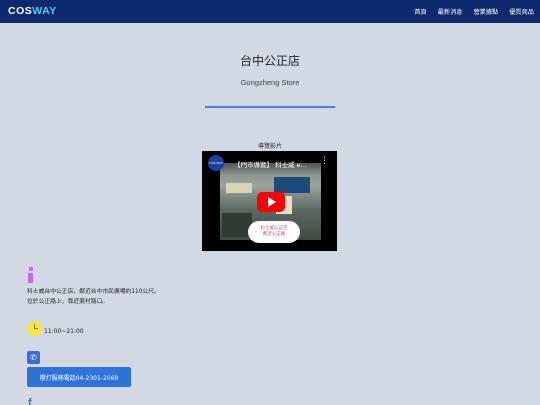 The width and height of the screenshot is (540, 405). Describe the element at coordinates (93, 297) in the screenshot. I see `store-description: 科士威台中公正店，鄰近台中市民廣場約110公尺。 位於公正路上，靠近美村路口。` at that location.